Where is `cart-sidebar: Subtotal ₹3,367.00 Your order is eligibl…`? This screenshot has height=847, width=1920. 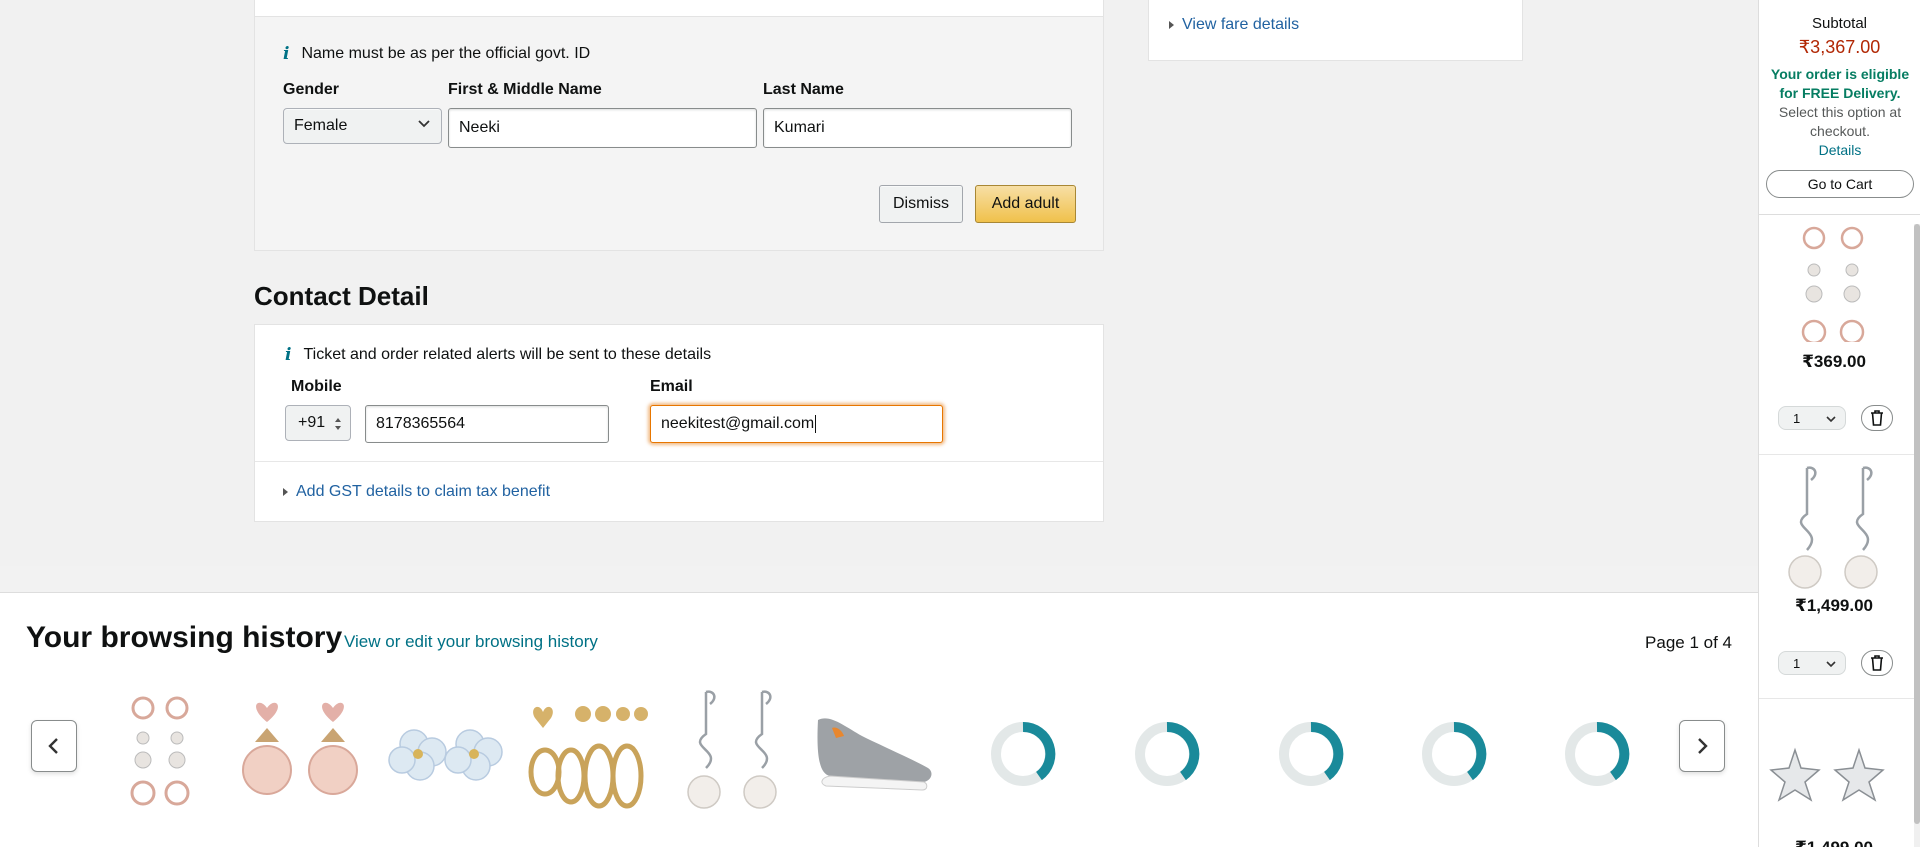 cart-sidebar: Subtotal ₹3,367.00 Your order is eligibl… is located at coordinates (1839, 423).